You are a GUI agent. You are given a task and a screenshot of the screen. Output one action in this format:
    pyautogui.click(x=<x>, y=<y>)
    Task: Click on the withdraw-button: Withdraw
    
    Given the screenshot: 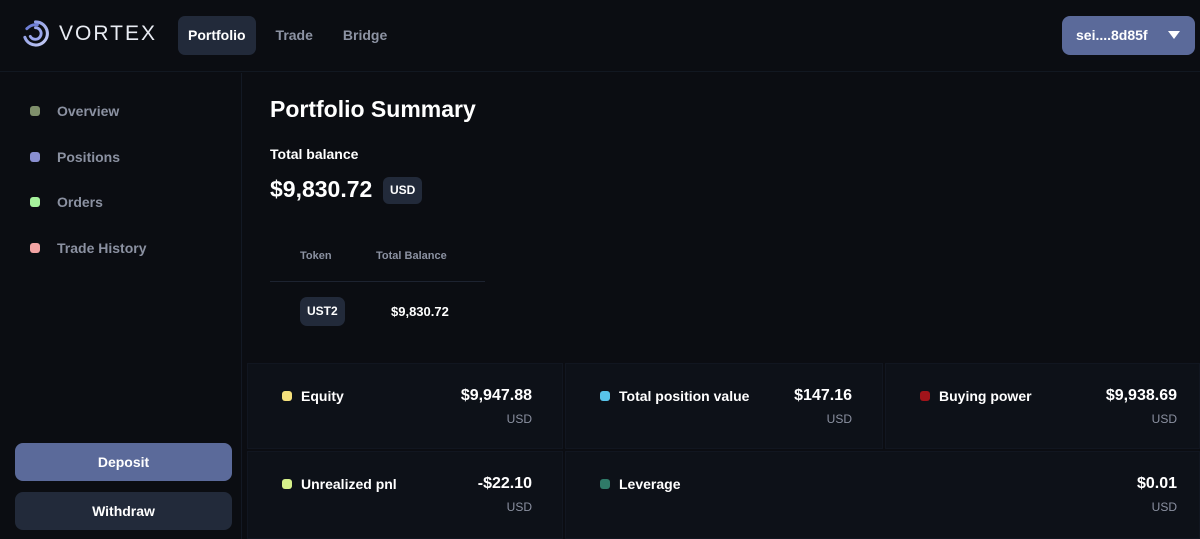 What is the action you would take?
    pyautogui.click(x=123, y=511)
    